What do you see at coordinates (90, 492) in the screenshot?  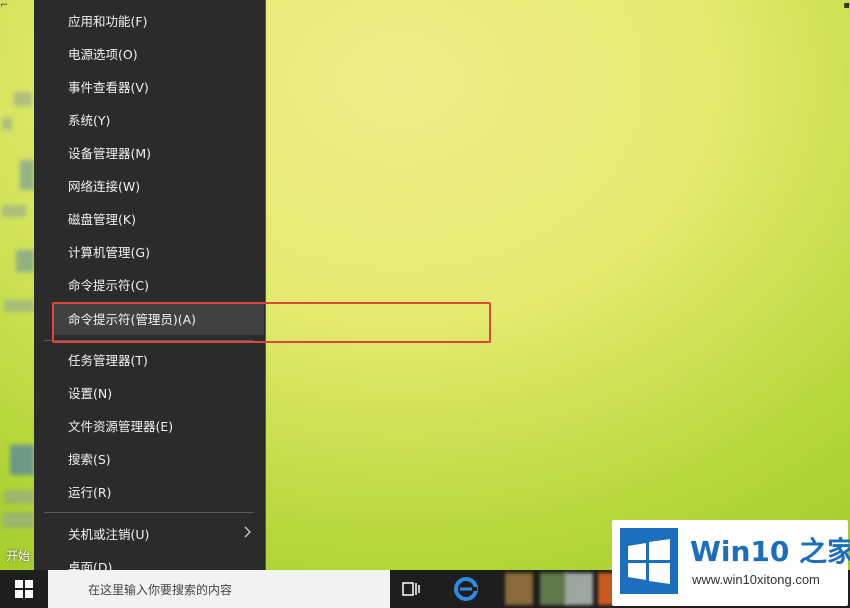 I see `menu-item-label: 运行(R)` at bounding box center [90, 492].